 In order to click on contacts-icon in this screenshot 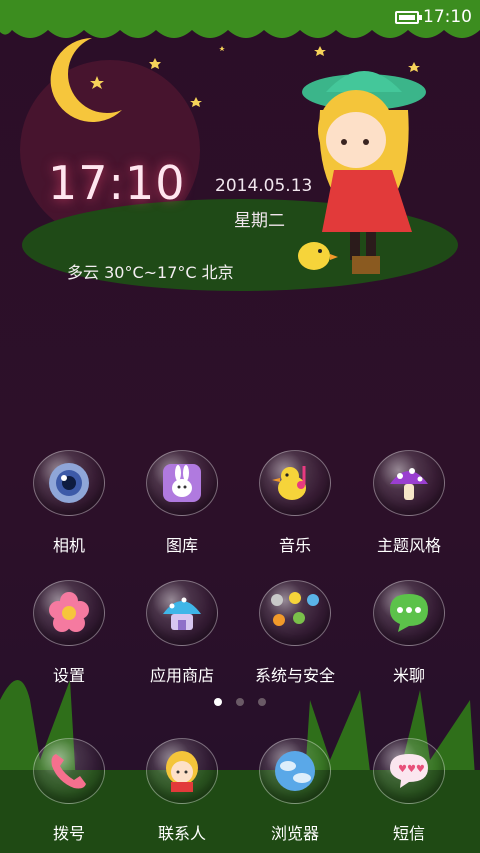, I will do `click(182, 771)`.